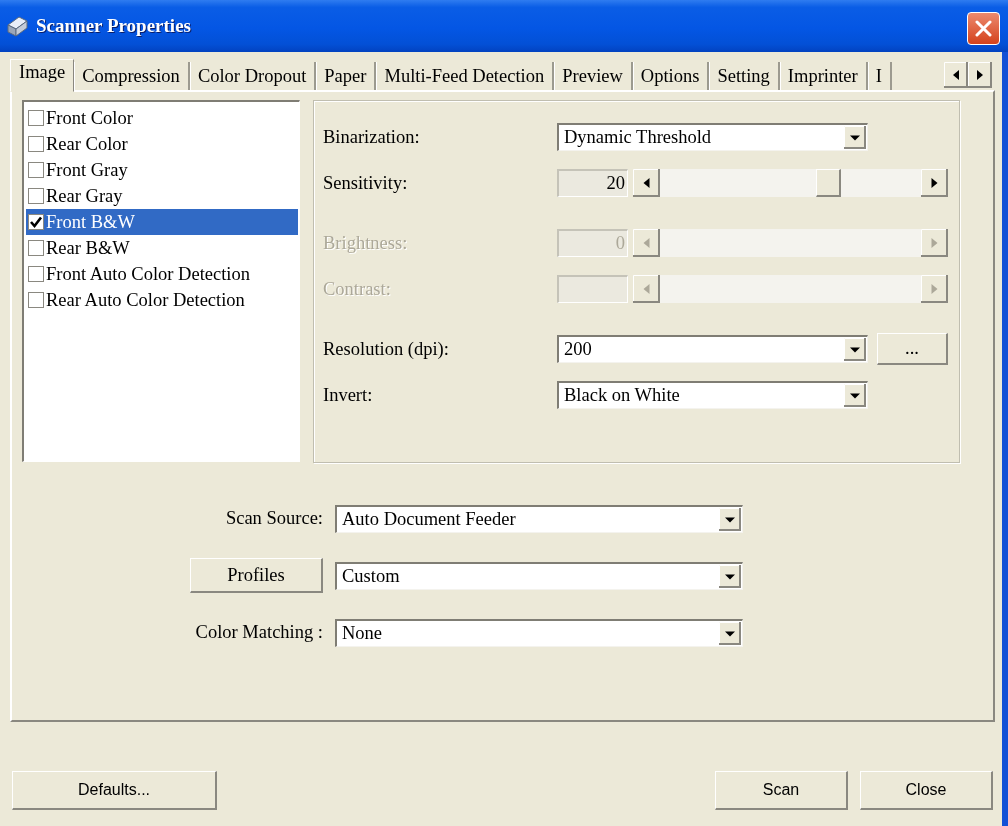 Image resolution: width=1008 pixels, height=826 pixels. What do you see at coordinates (823, 76) in the screenshot?
I see `tab: Imprinter` at bounding box center [823, 76].